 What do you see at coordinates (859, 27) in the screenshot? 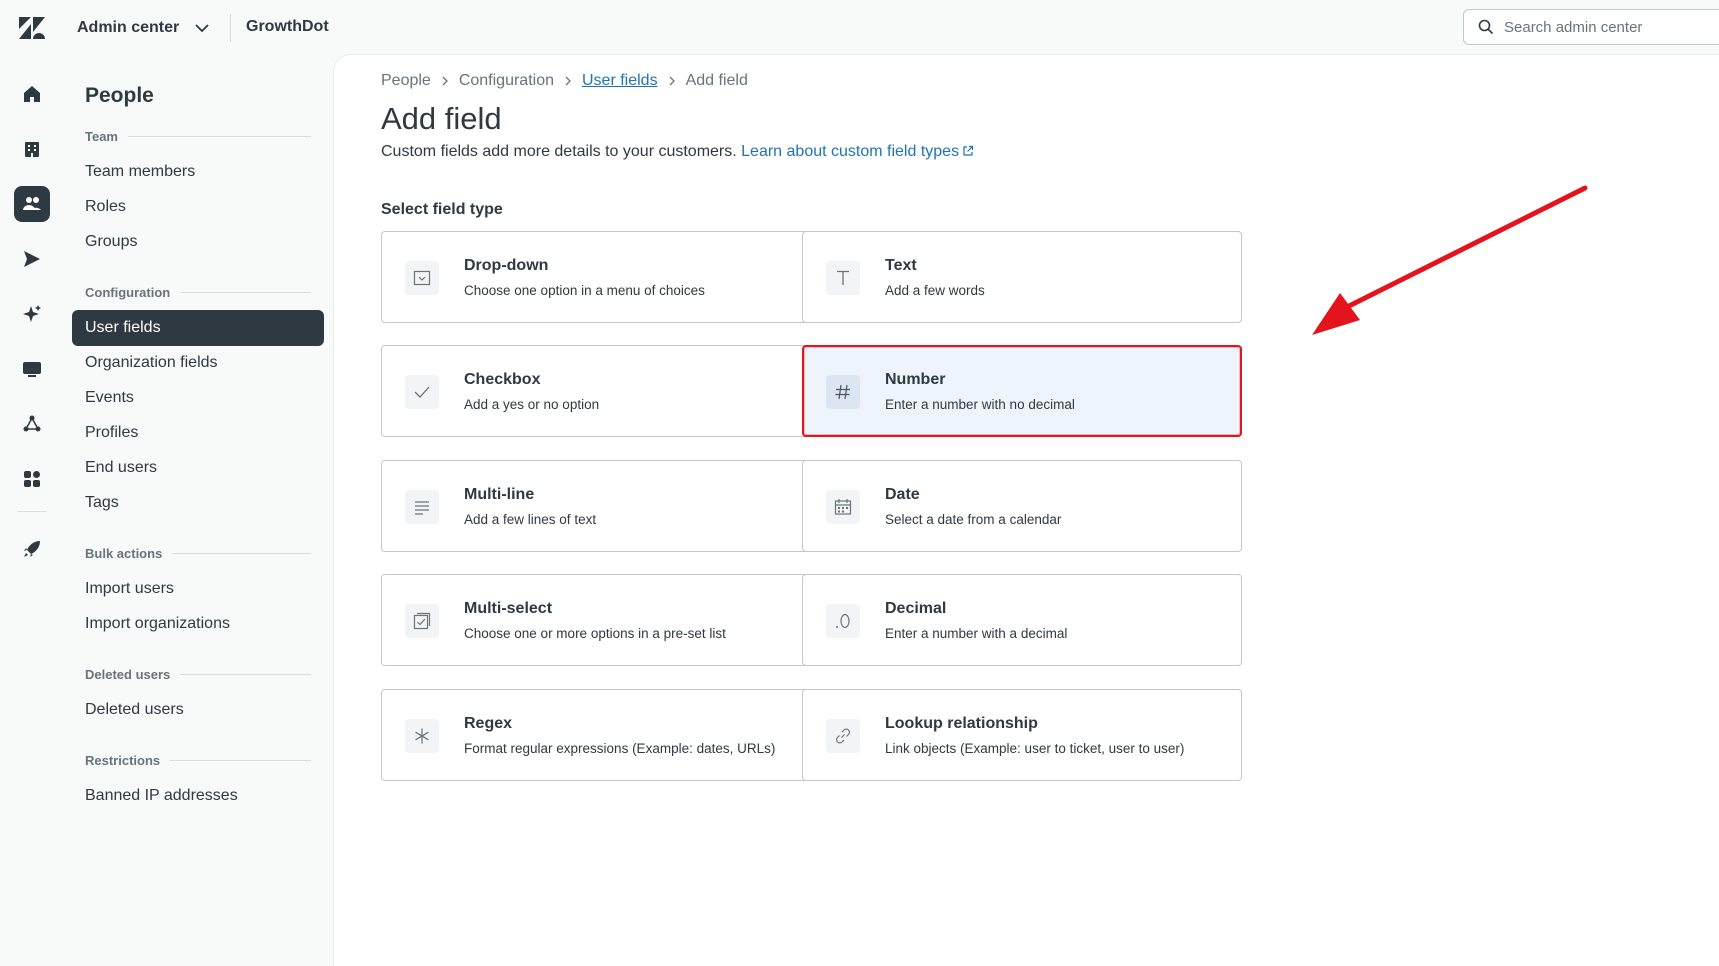
I see `top-bar: Admin center GrowthDot` at bounding box center [859, 27].